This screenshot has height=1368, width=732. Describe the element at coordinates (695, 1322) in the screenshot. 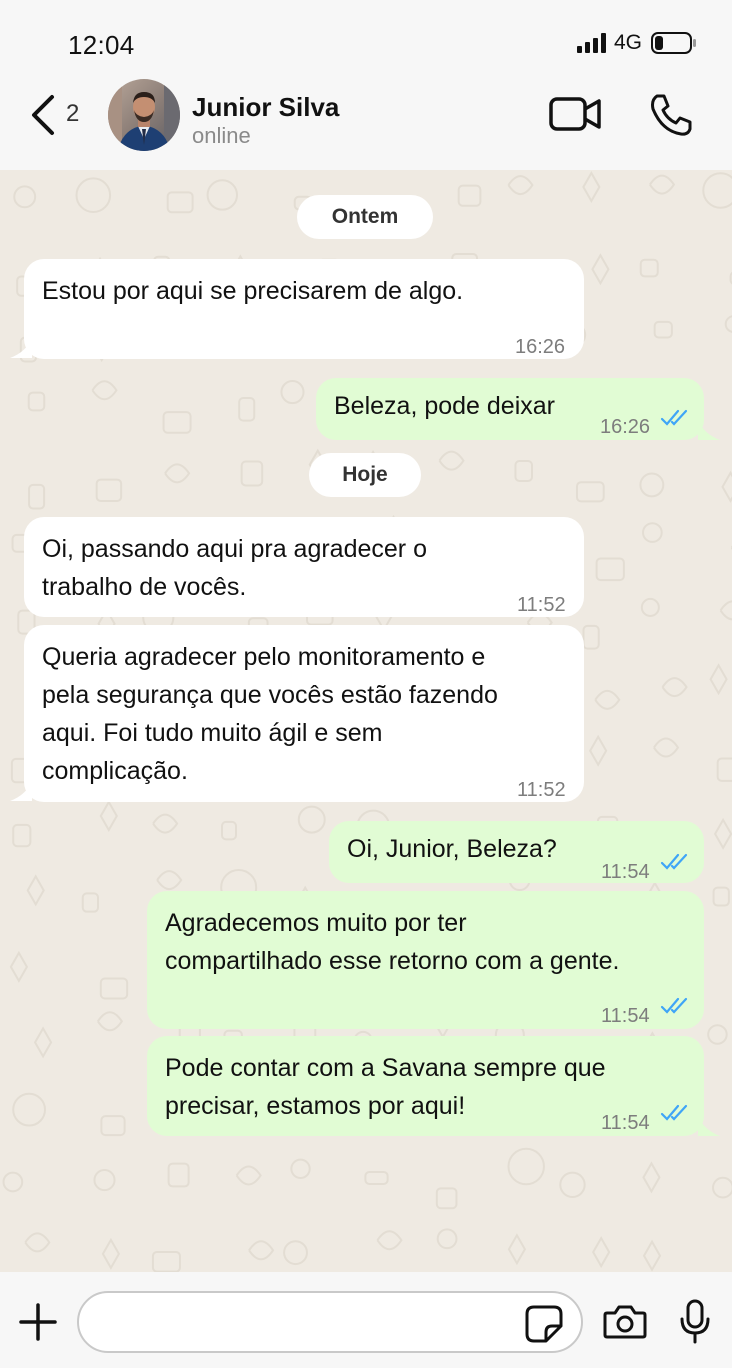

I see `microphone-icon` at that location.